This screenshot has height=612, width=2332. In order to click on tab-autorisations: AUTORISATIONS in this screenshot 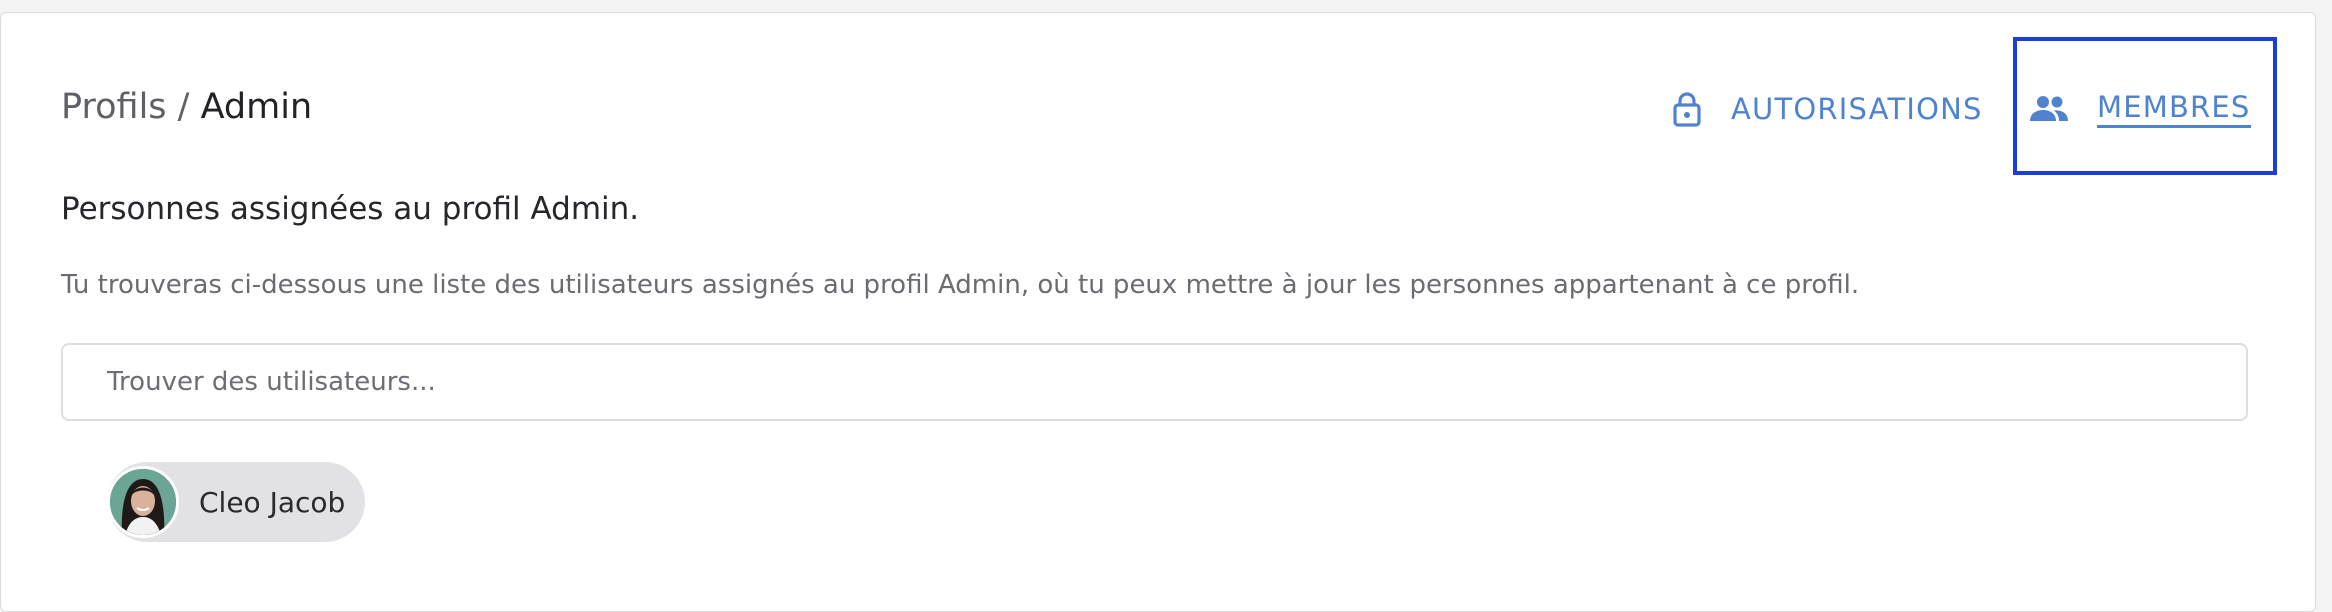, I will do `click(1828, 109)`.